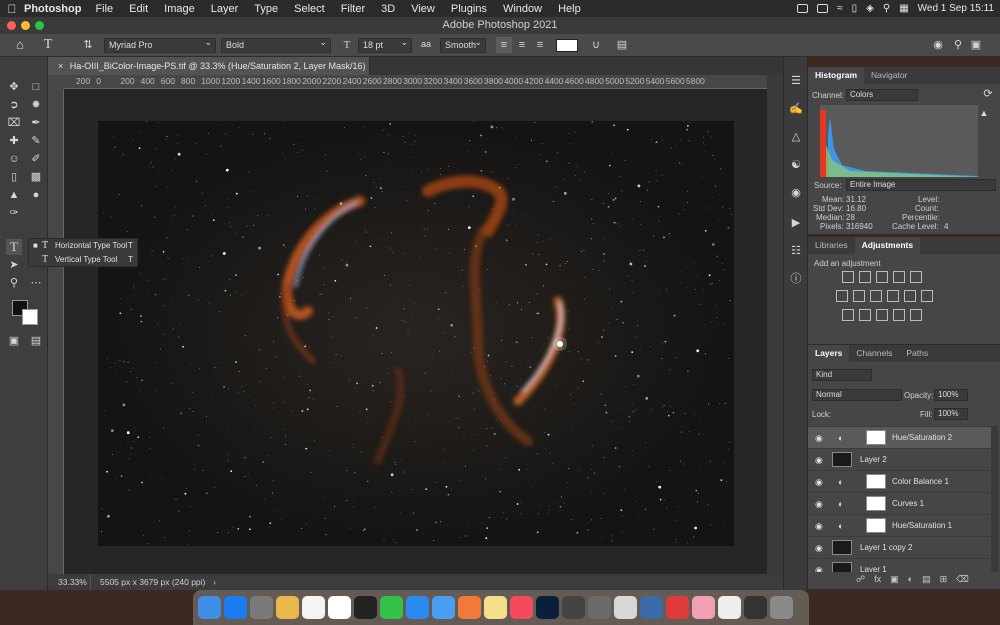 Image resolution: width=1000 pixels, height=625 pixels. What do you see at coordinates (622, 45) in the screenshot?
I see `character-panel-icon: ▤` at bounding box center [622, 45].